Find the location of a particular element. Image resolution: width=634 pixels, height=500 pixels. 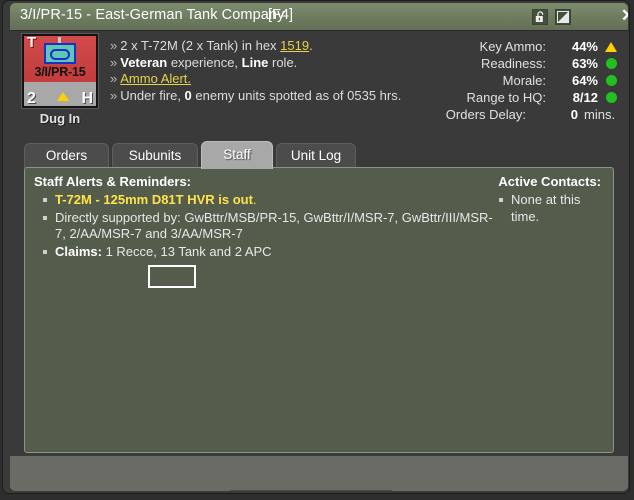

close-button: ✕ is located at coordinates (623, 16).